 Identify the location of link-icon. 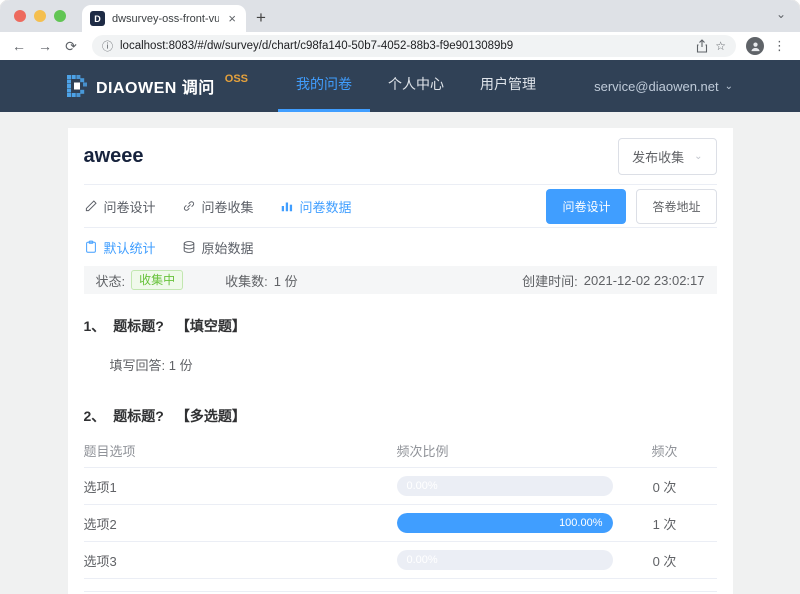
(188, 206).